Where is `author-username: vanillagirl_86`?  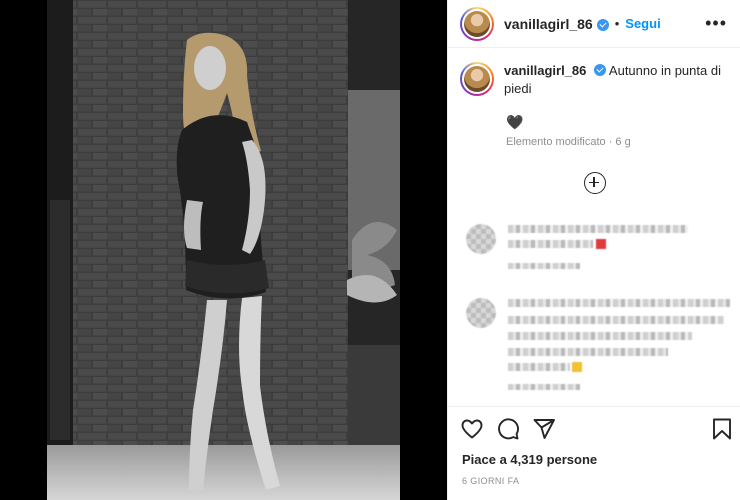 author-username: vanillagirl_86 is located at coordinates (548, 24).